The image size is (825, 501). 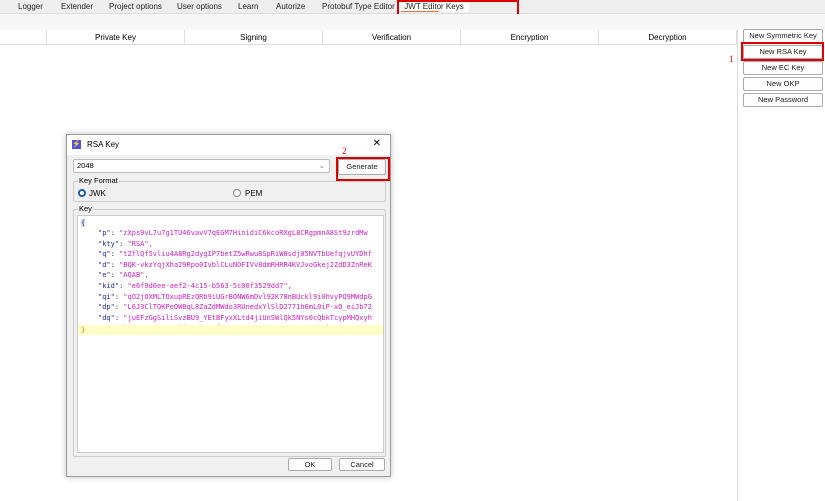 I want to click on highlight-box-rsa, so click(x=782, y=51).